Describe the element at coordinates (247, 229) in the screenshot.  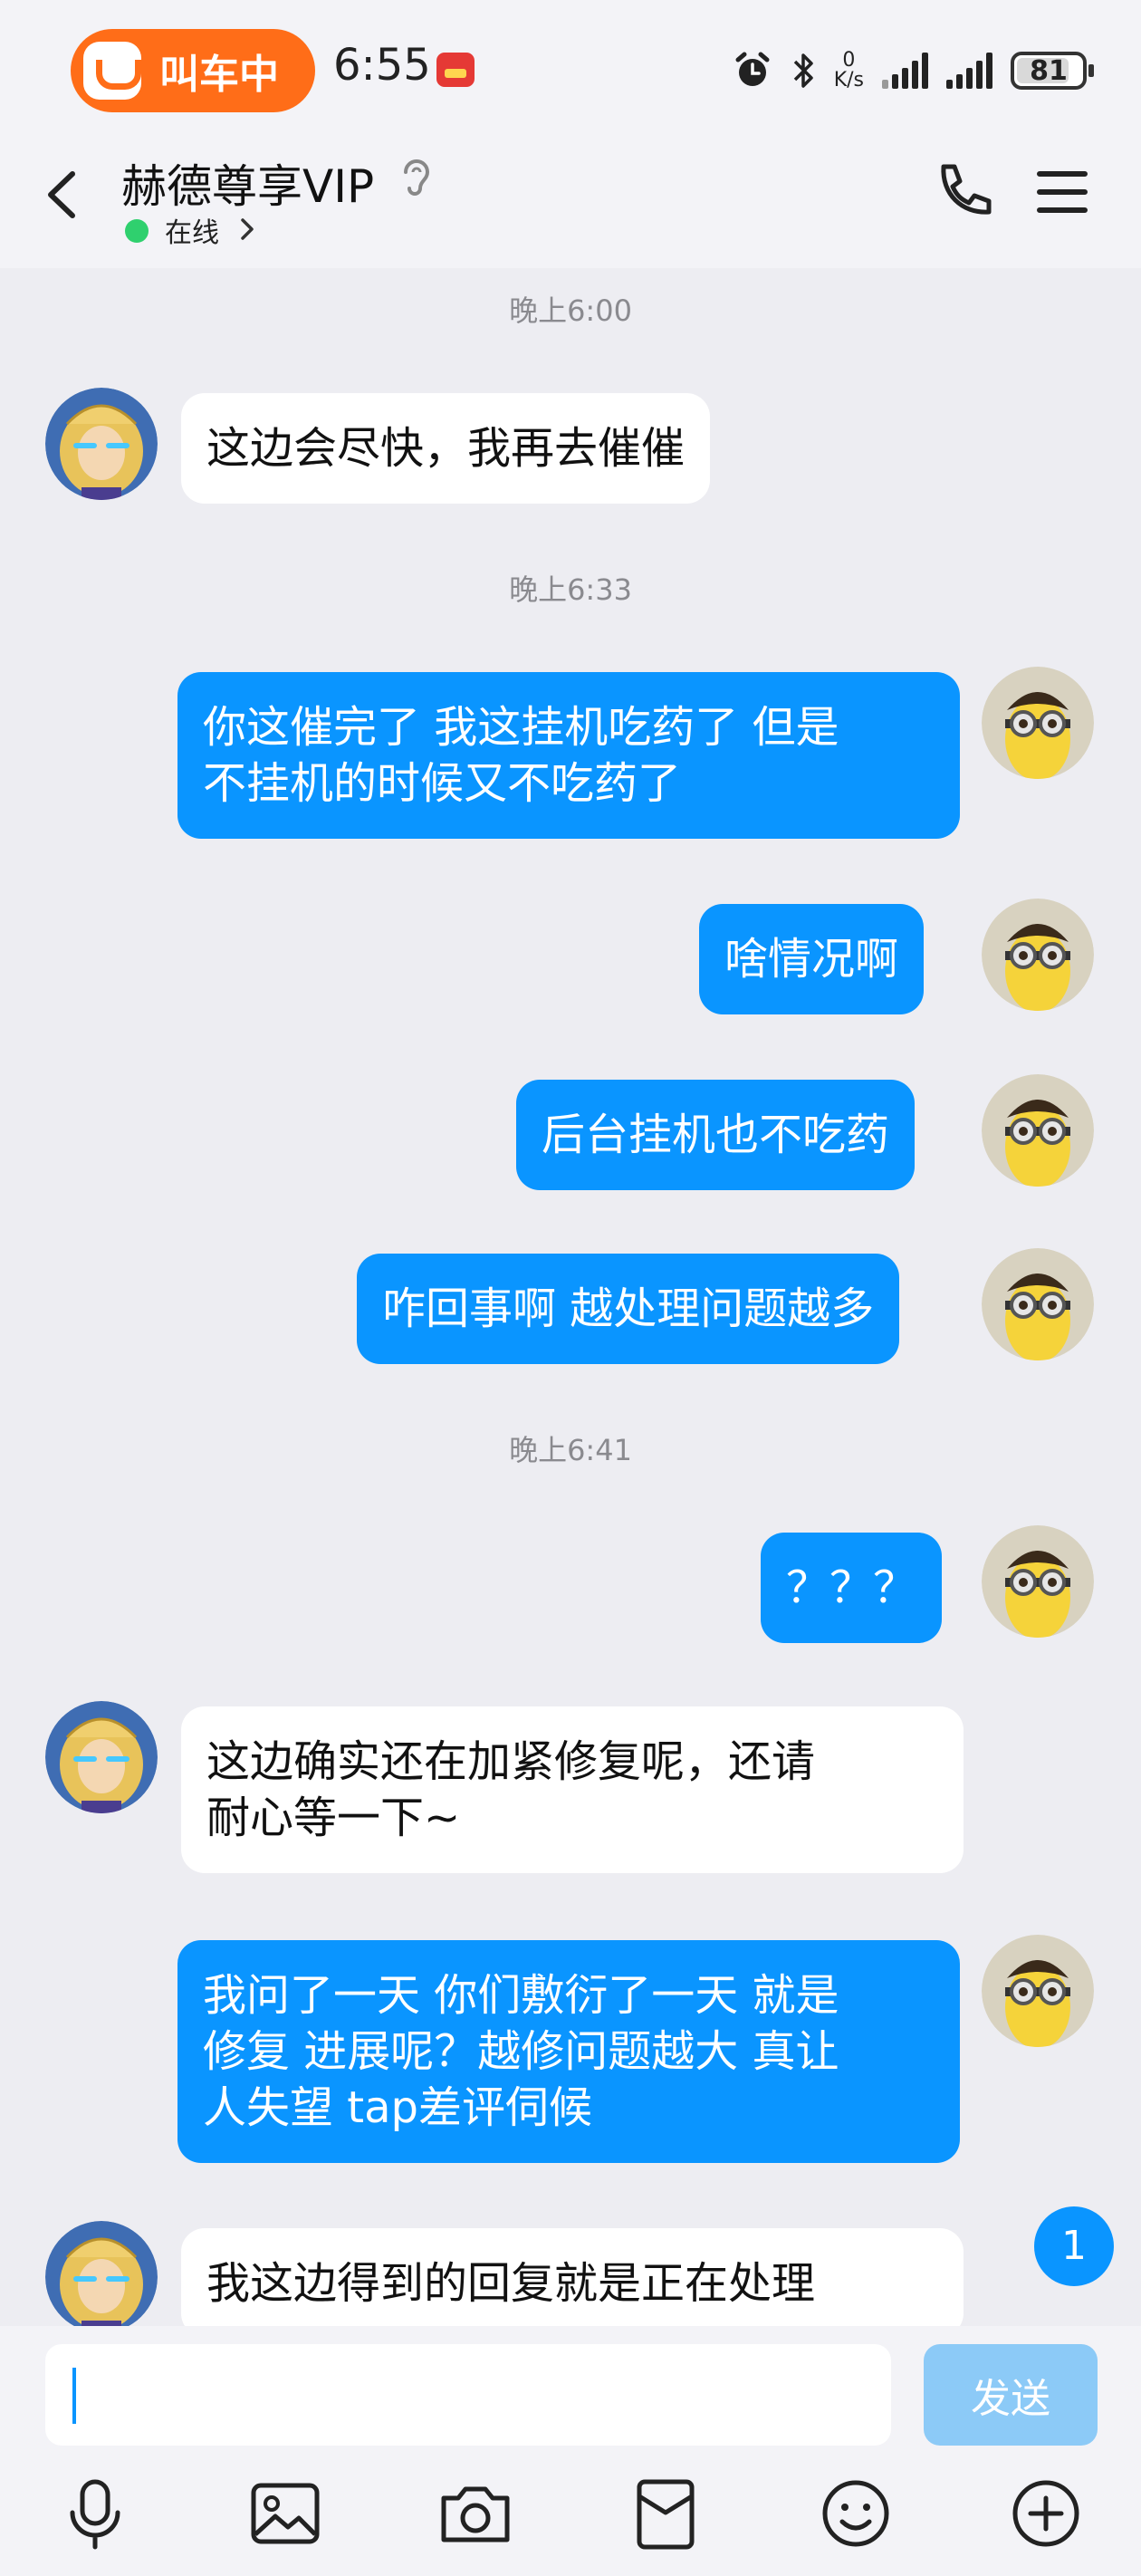
I see `chevron-right-icon` at that location.